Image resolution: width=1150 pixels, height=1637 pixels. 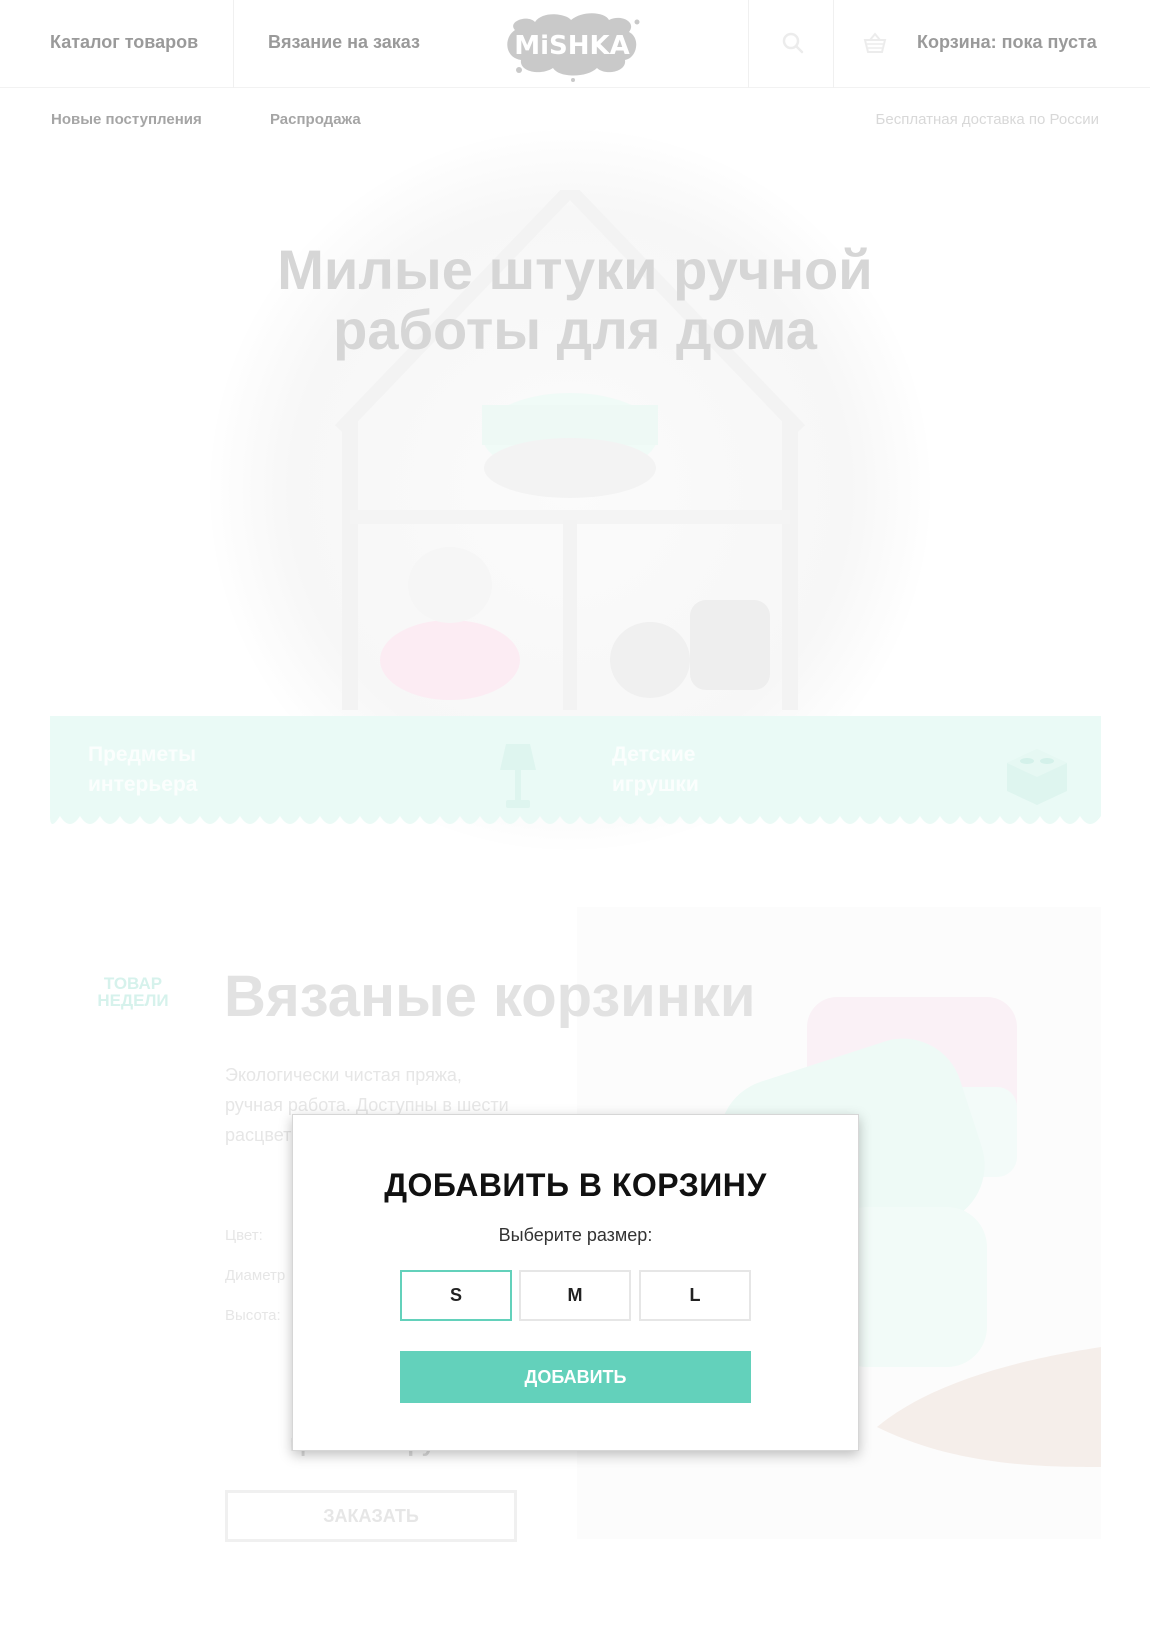 What do you see at coordinates (987, 119) in the screenshot?
I see `delivery-notice: Бесплатная доставка по России` at bounding box center [987, 119].